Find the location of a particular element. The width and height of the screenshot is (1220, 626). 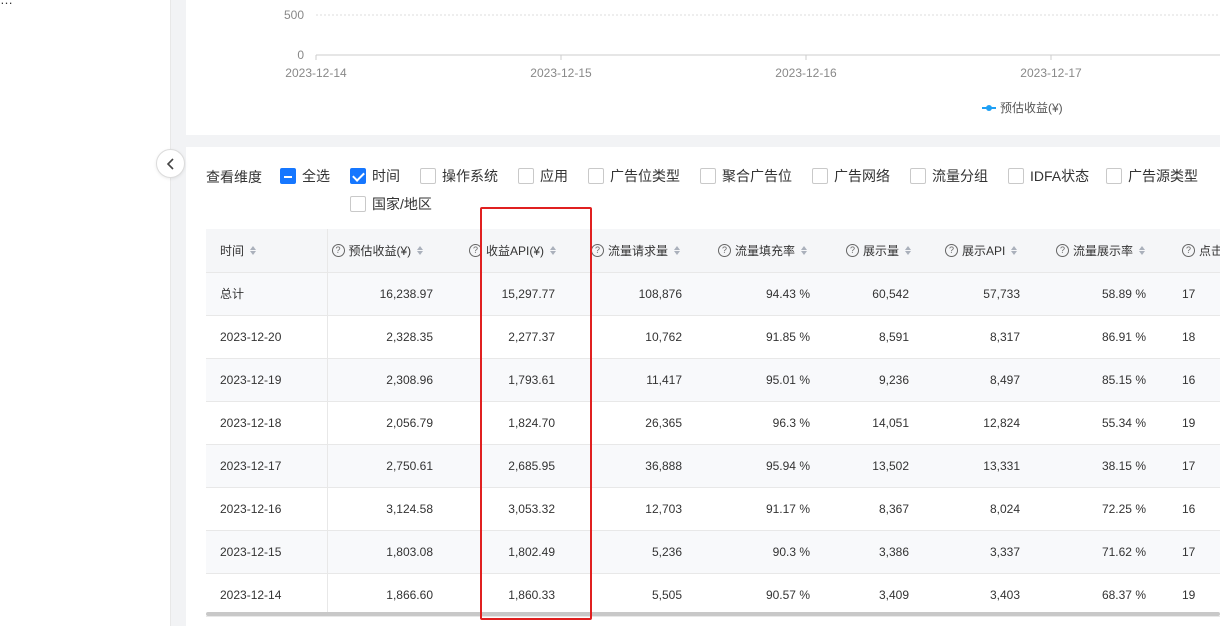

dimension-option: 操作系统 is located at coordinates (459, 176).